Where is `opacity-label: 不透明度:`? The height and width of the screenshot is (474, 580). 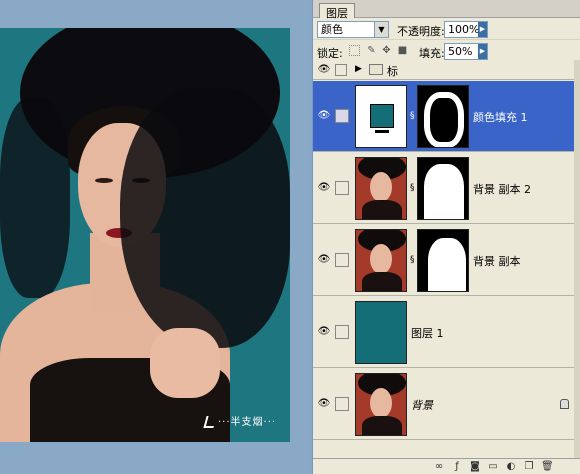 opacity-label: 不透明度: is located at coordinates (421, 31).